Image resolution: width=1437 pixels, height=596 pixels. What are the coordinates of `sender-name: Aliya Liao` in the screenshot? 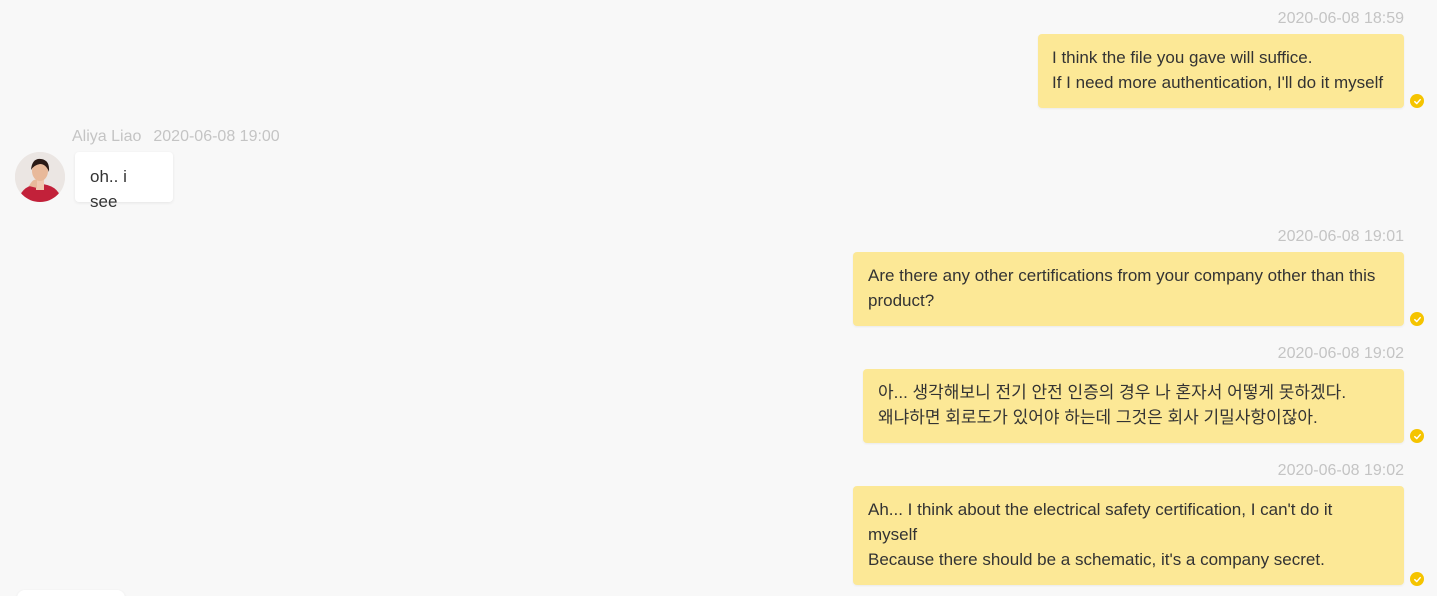 It's located at (107, 136).